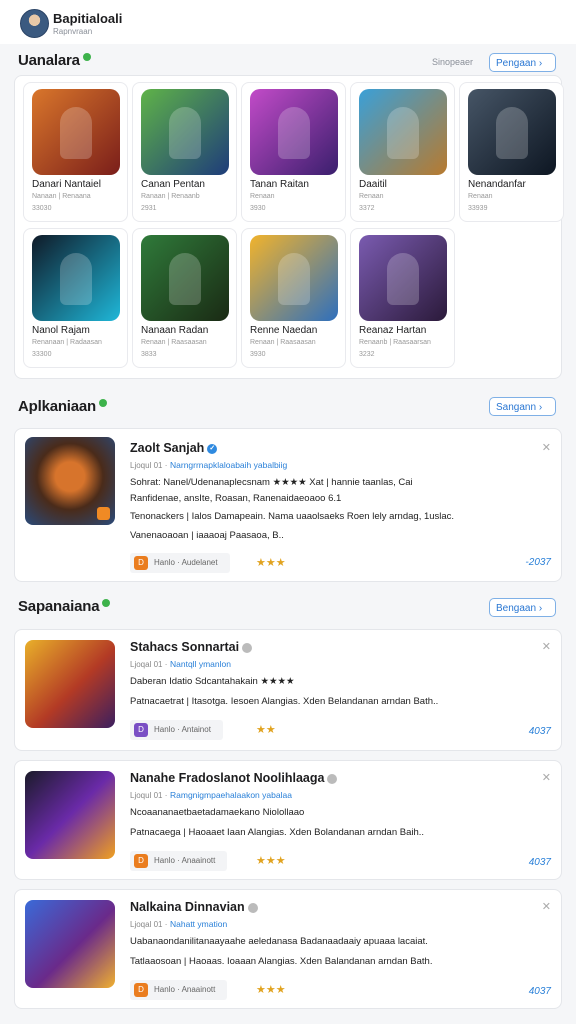  Describe the element at coordinates (70, 684) in the screenshot. I see `viking-game-icon` at that location.